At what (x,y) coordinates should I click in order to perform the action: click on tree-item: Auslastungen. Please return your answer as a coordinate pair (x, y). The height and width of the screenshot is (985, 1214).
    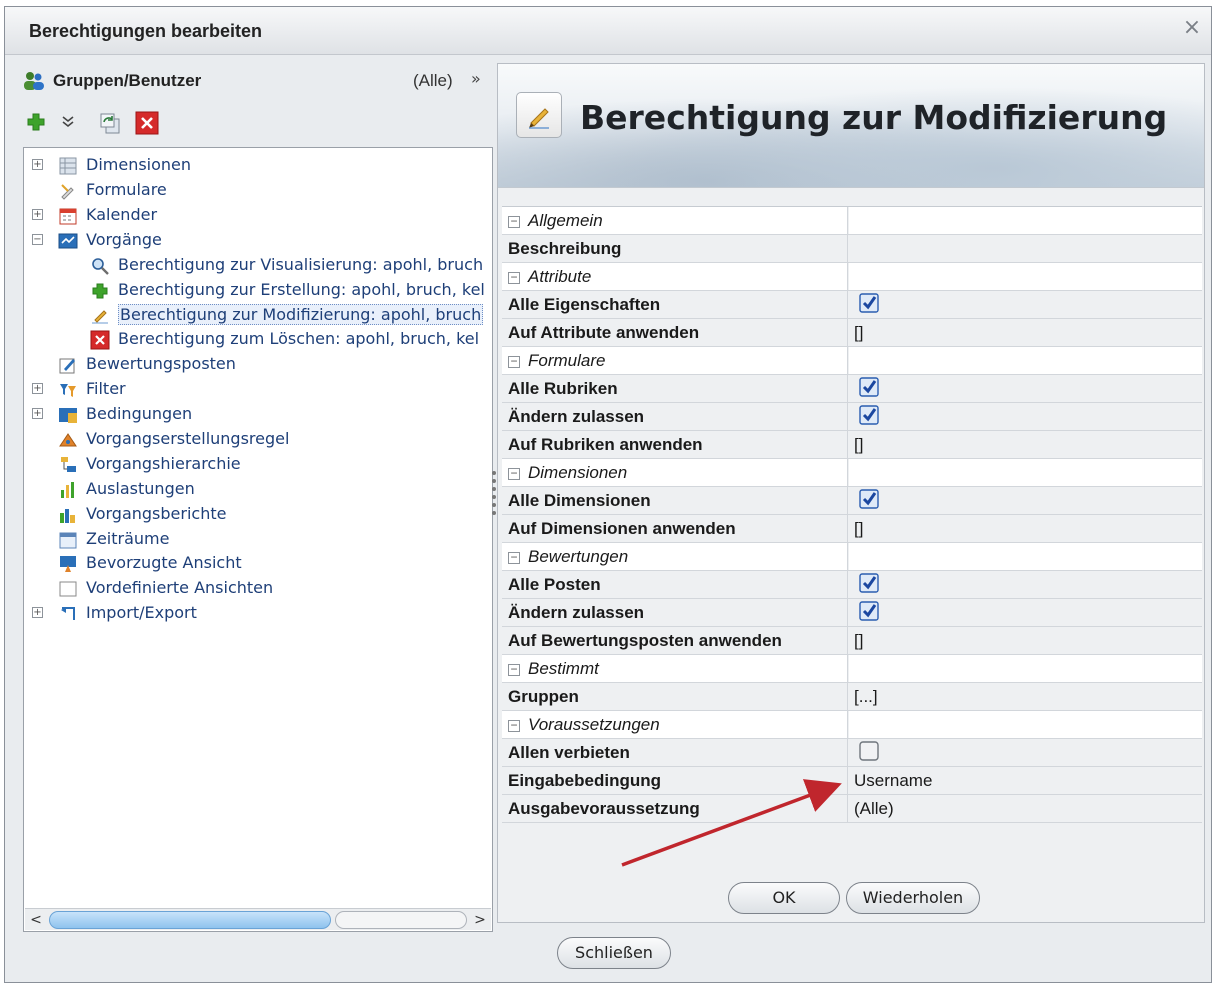
    Looking at the image, I should click on (258, 490).